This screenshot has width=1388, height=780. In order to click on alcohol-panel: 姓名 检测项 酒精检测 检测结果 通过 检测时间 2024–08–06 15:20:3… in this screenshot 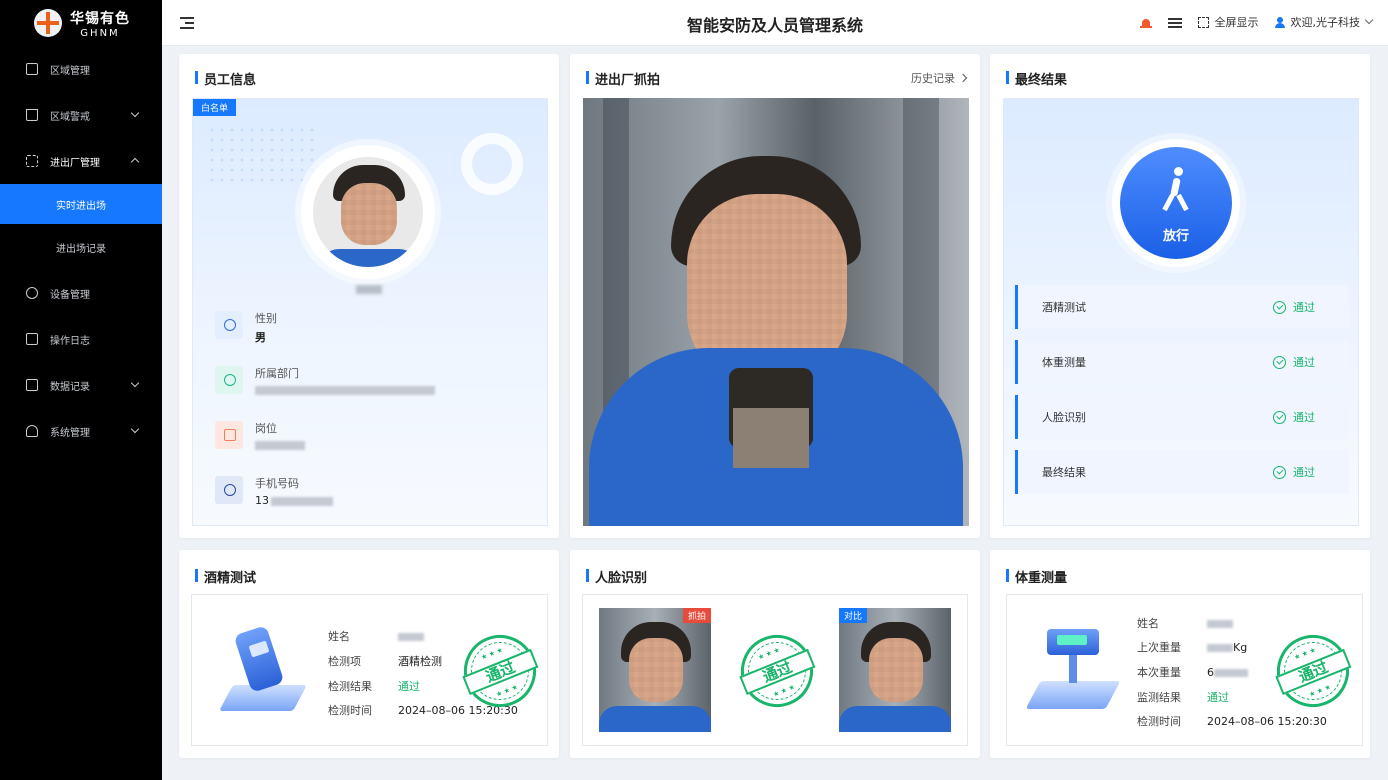, I will do `click(369, 670)`.